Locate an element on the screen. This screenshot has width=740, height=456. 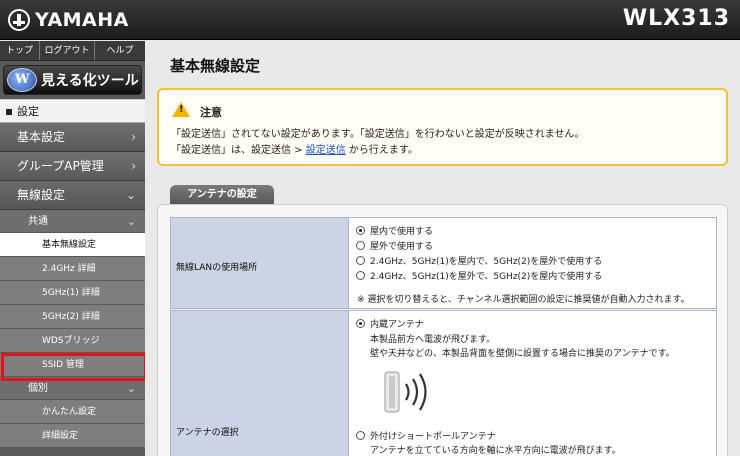
antenna-option-internal: 内蔵アンテナ is located at coordinates (390, 323).